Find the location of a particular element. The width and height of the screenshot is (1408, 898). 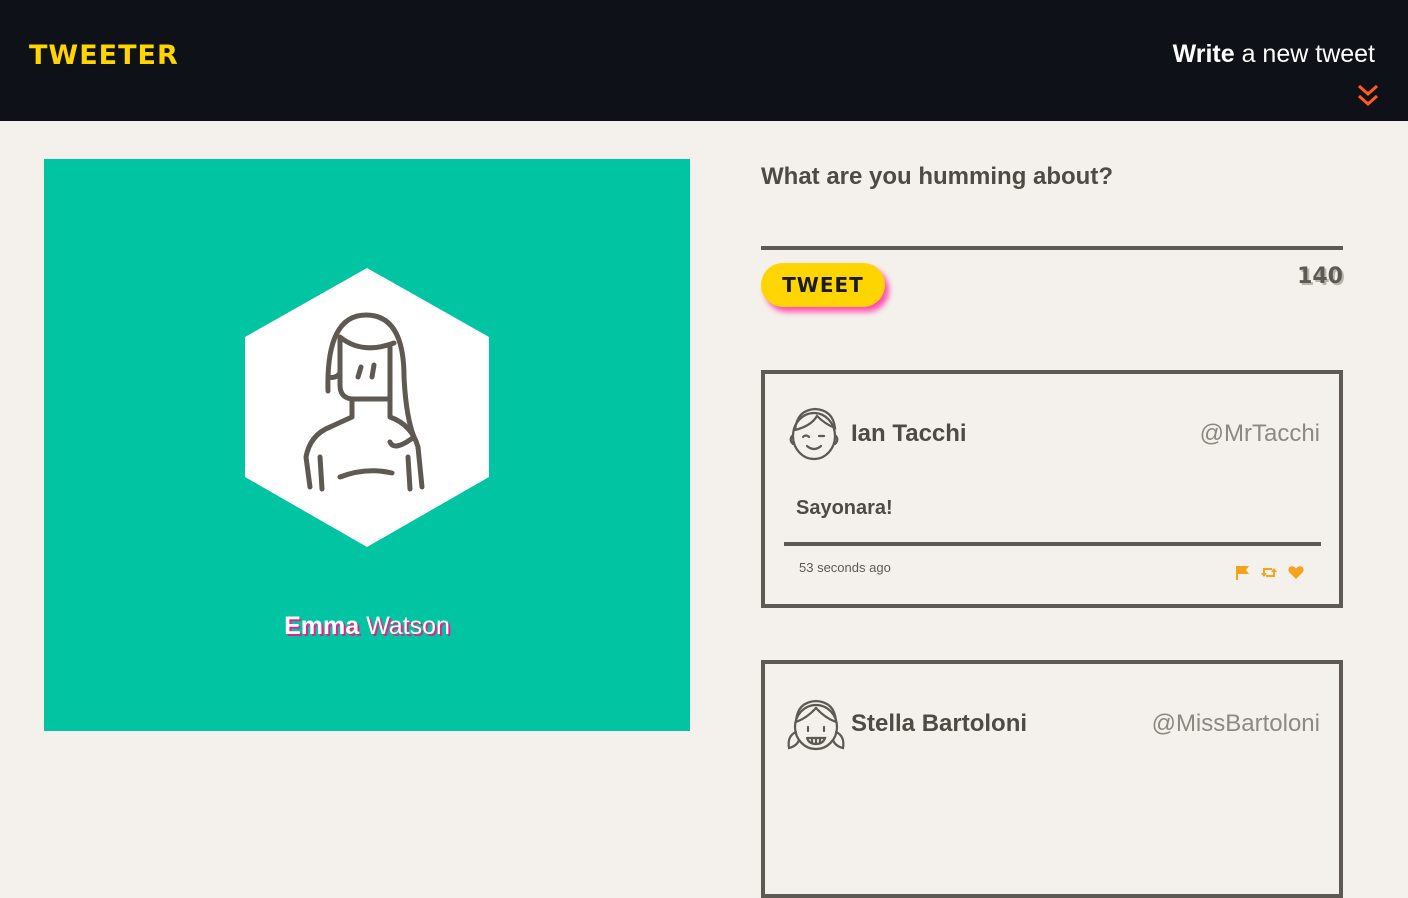

female-avatar-icon is located at coordinates (367, 410).